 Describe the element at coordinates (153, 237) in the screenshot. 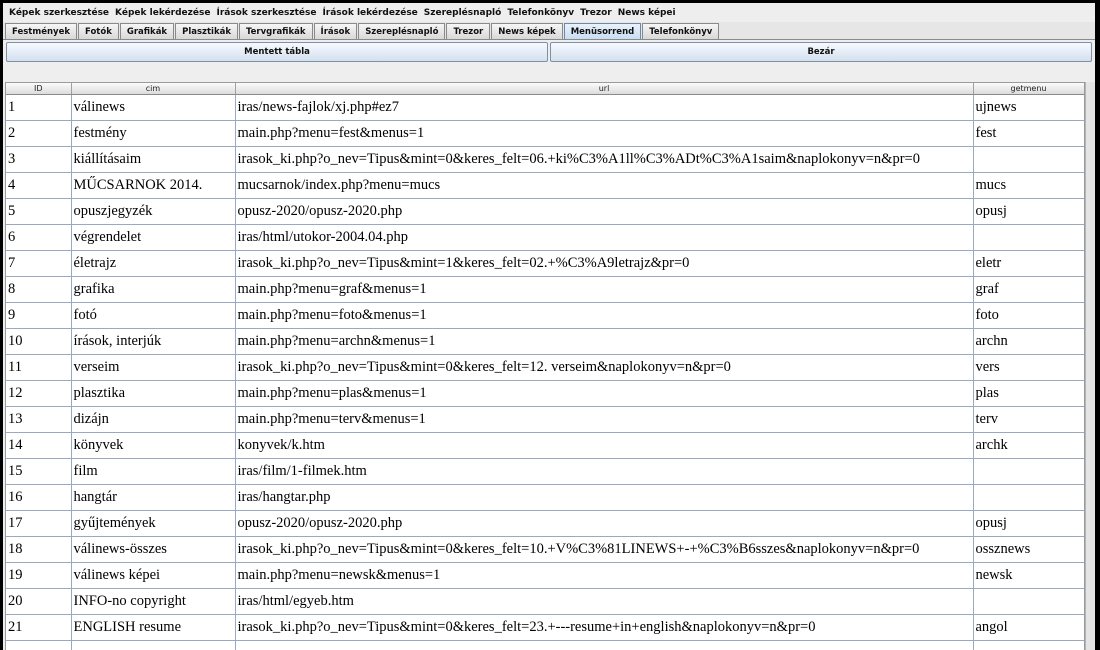

I see `cim-cell: végrendelet` at that location.